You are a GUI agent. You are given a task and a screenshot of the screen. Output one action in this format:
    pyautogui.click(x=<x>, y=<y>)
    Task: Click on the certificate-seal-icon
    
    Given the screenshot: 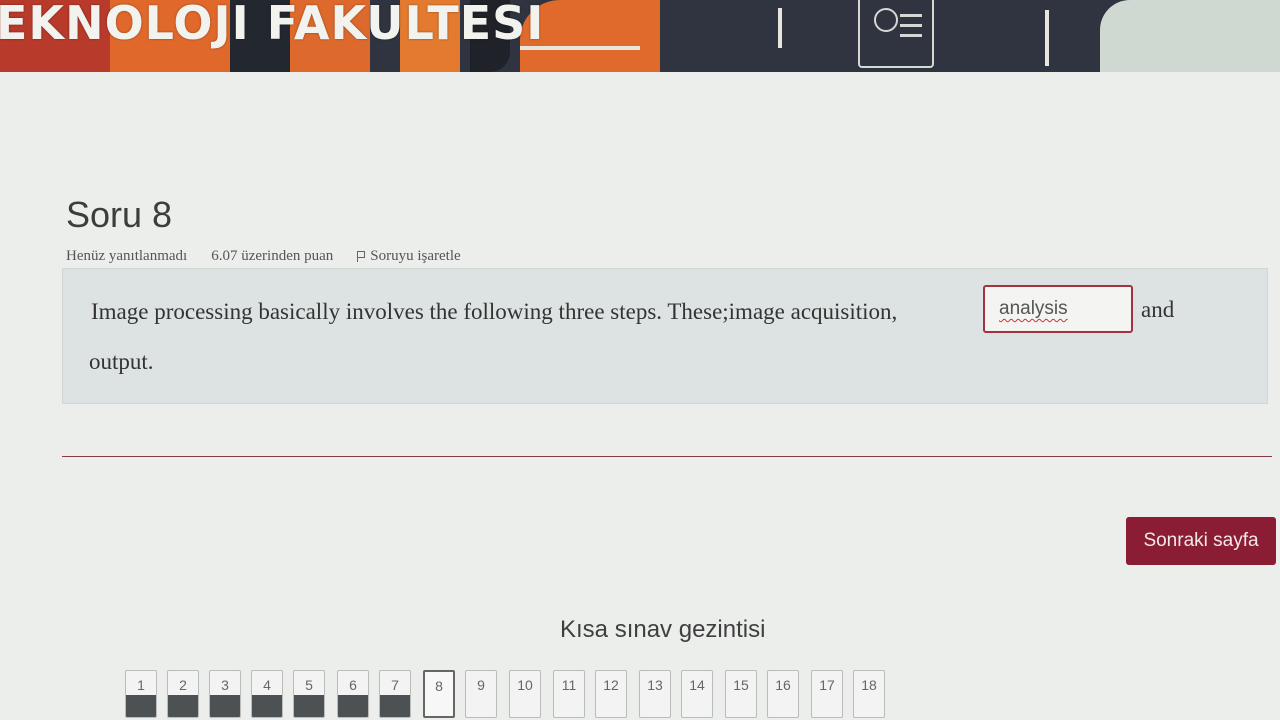 What is the action you would take?
    pyautogui.click(x=886, y=20)
    